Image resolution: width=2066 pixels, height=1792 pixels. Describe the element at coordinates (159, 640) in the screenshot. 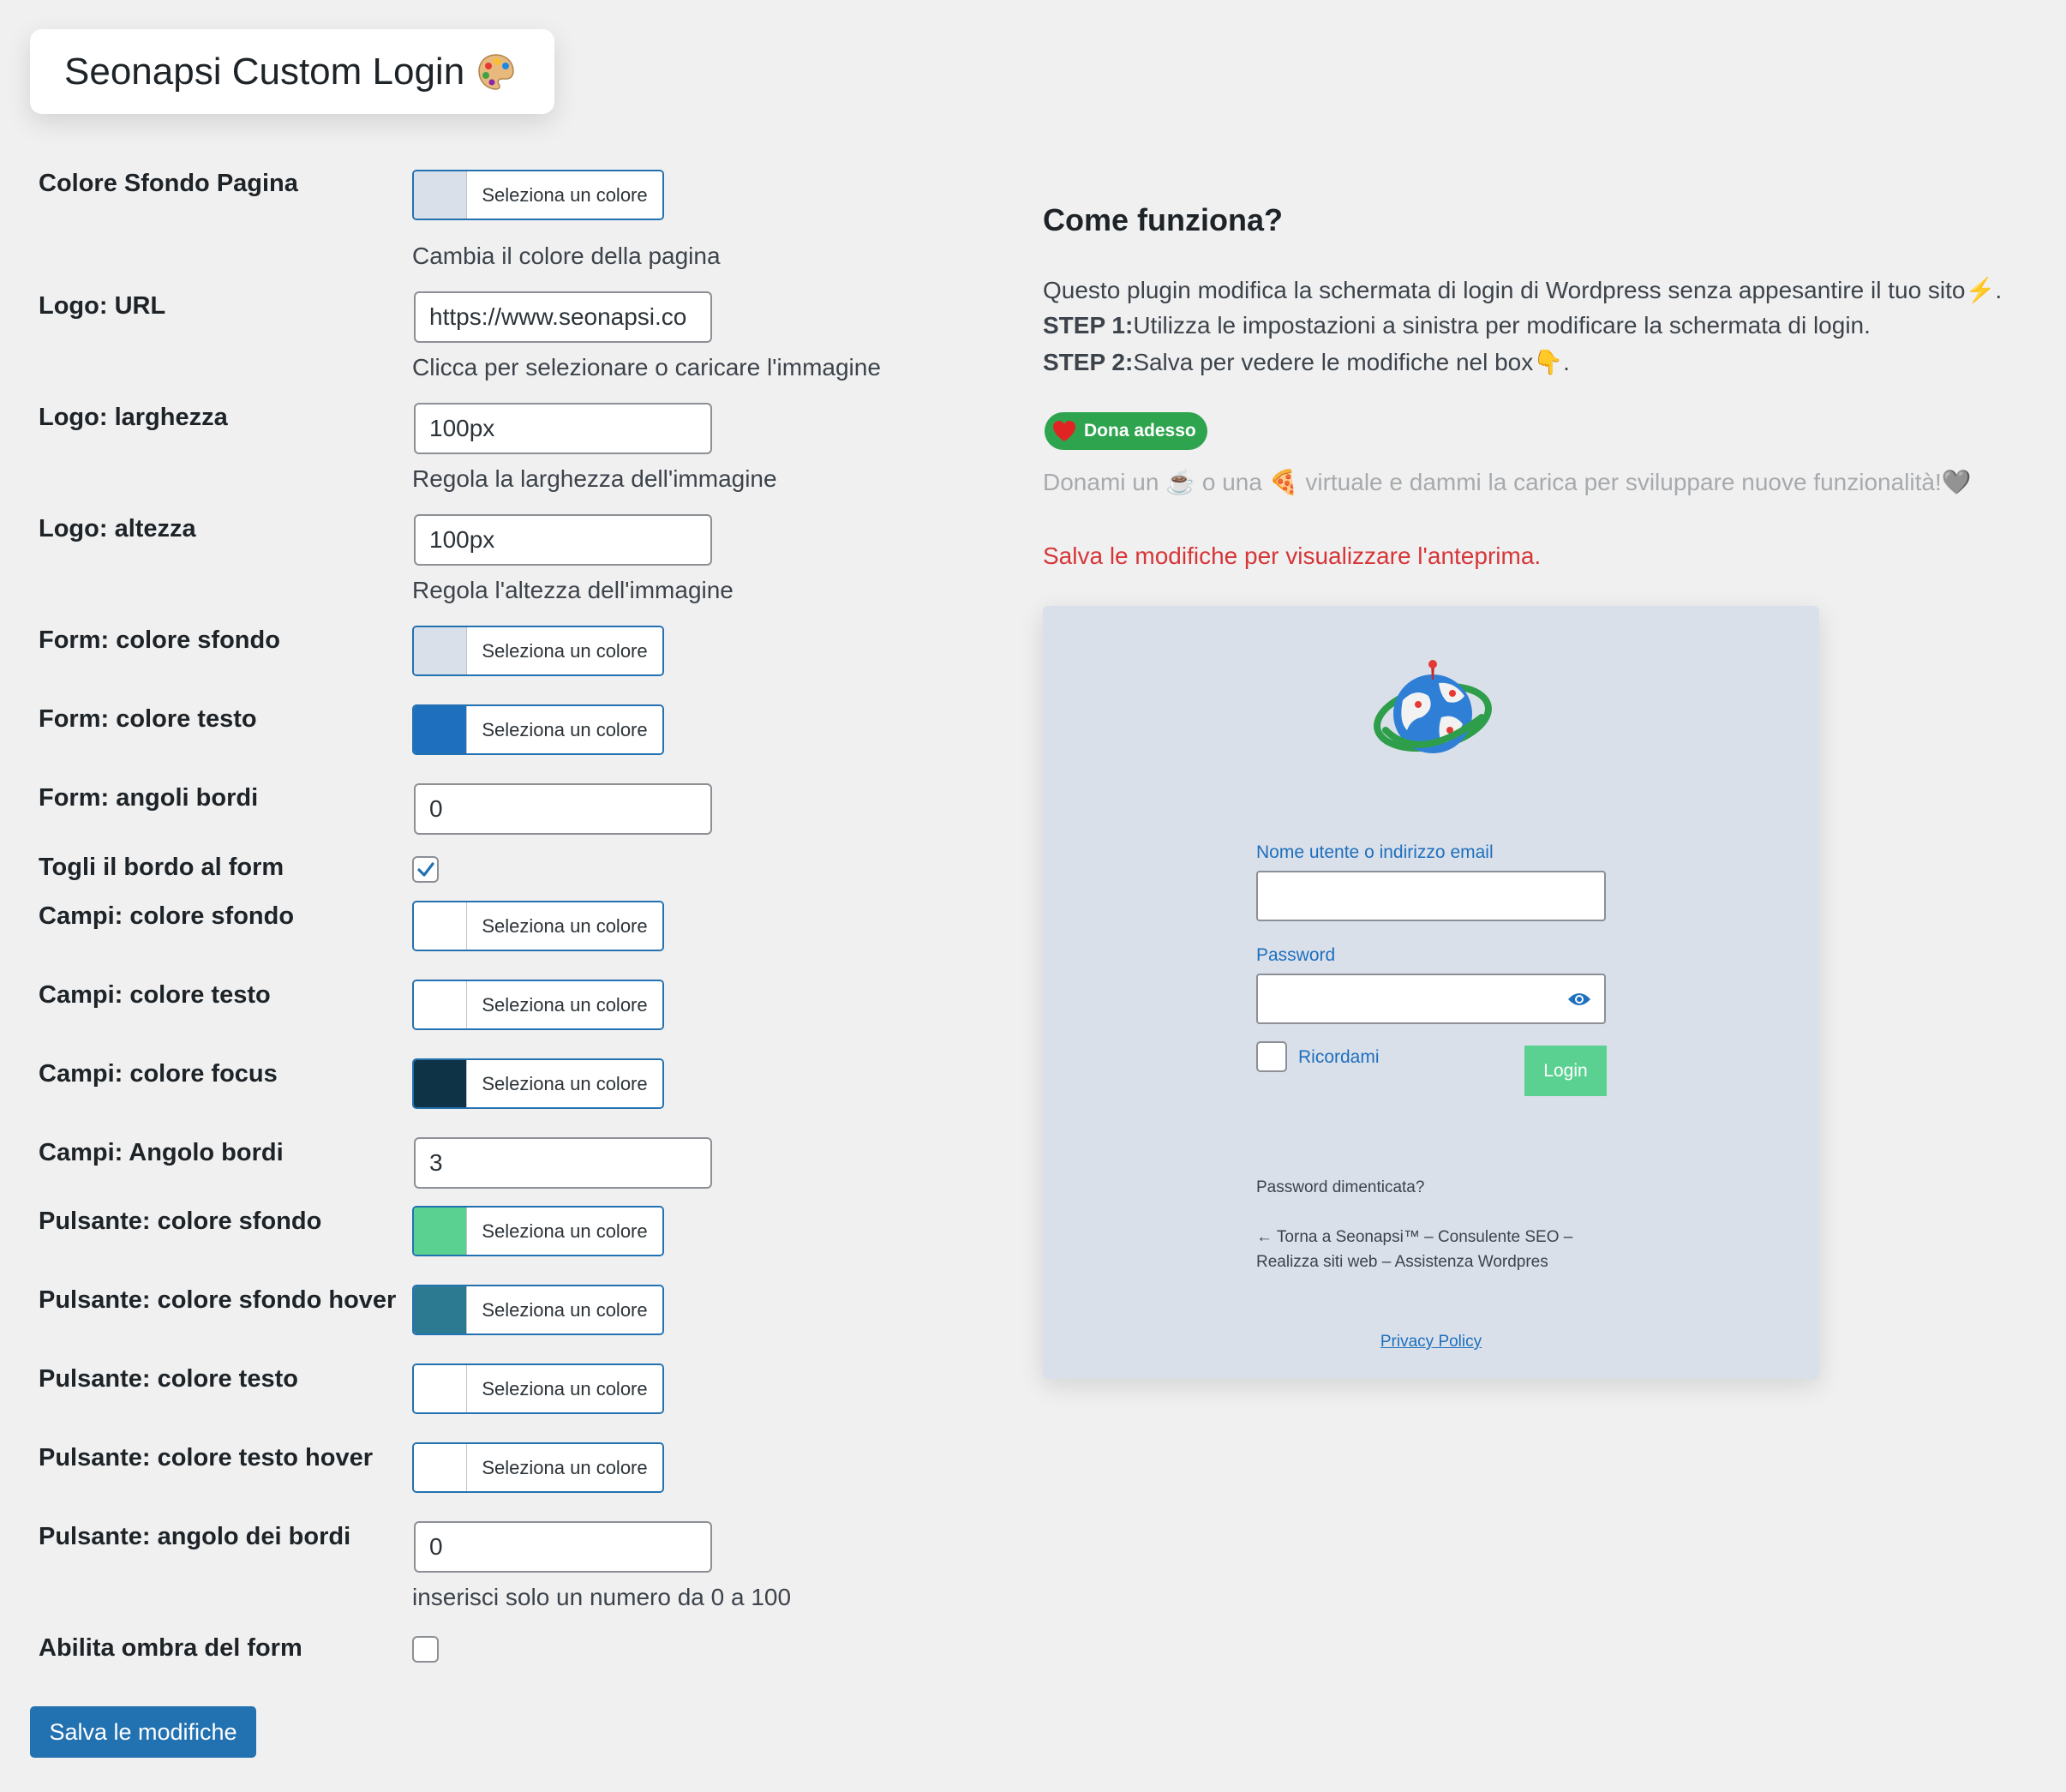

I see `setting-label-form-bg: Form: colore sfondo` at that location.